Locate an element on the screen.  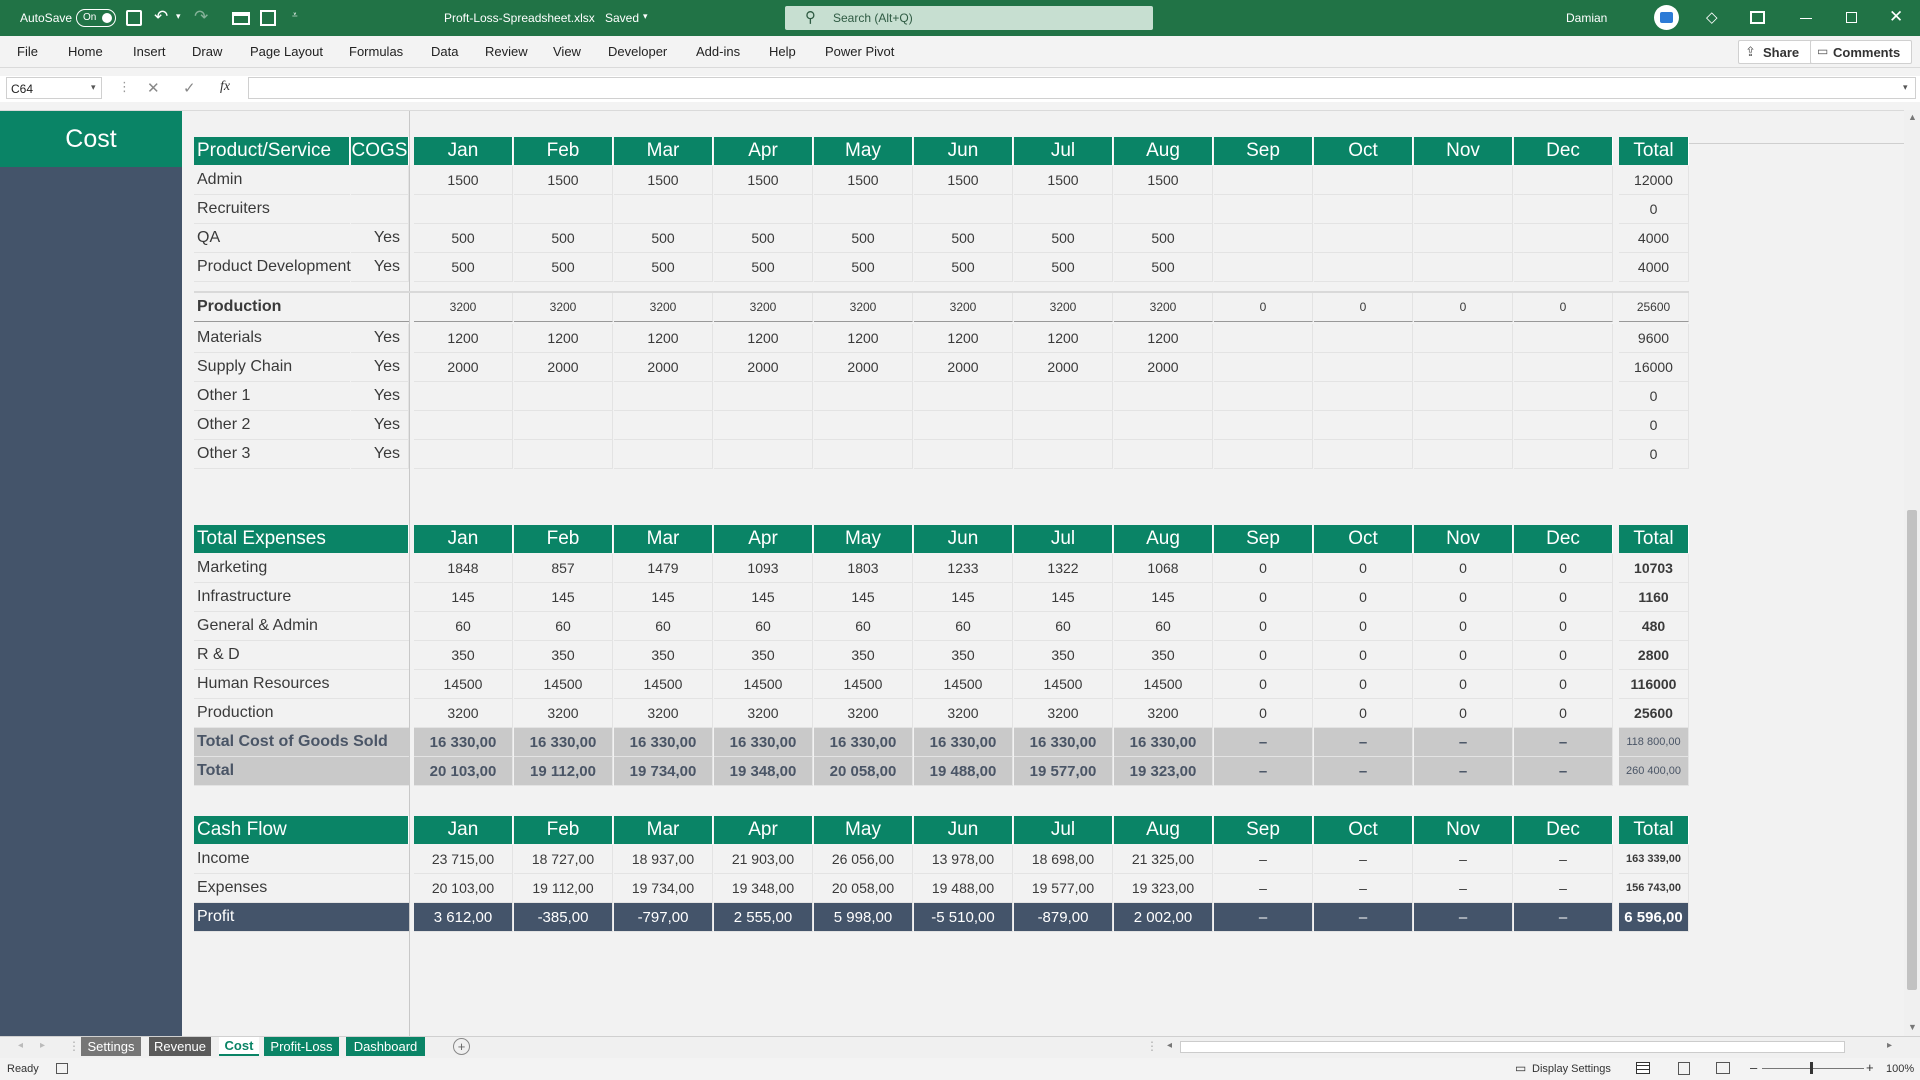
close-icon: ✕ is located at coordinates (1896, 17).